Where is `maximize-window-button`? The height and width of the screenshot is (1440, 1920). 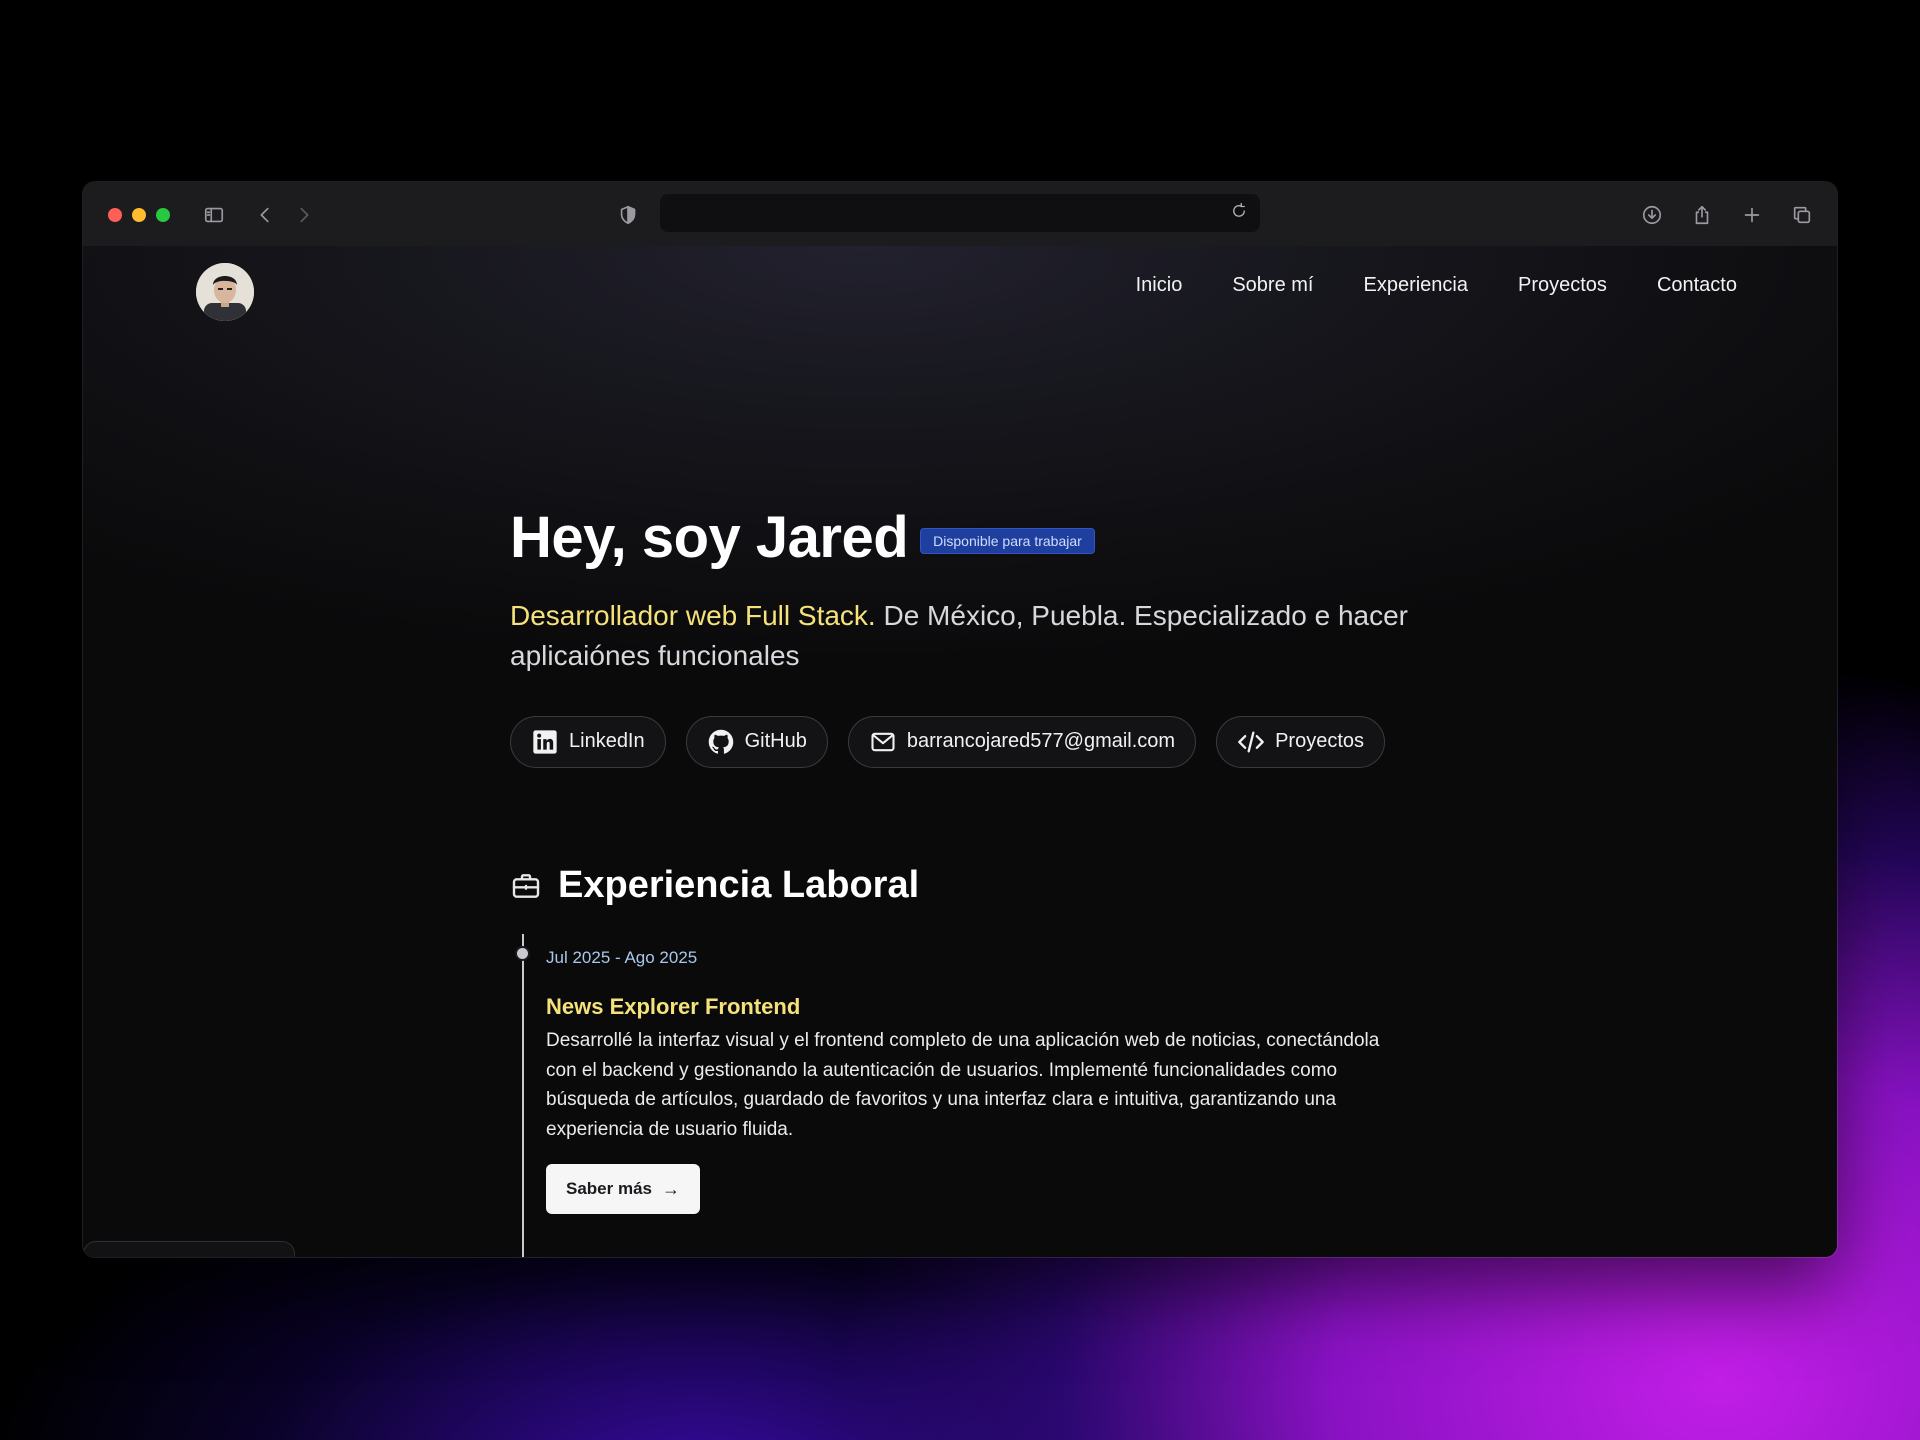 maximize-window-button is located at coordinates (163, 215).